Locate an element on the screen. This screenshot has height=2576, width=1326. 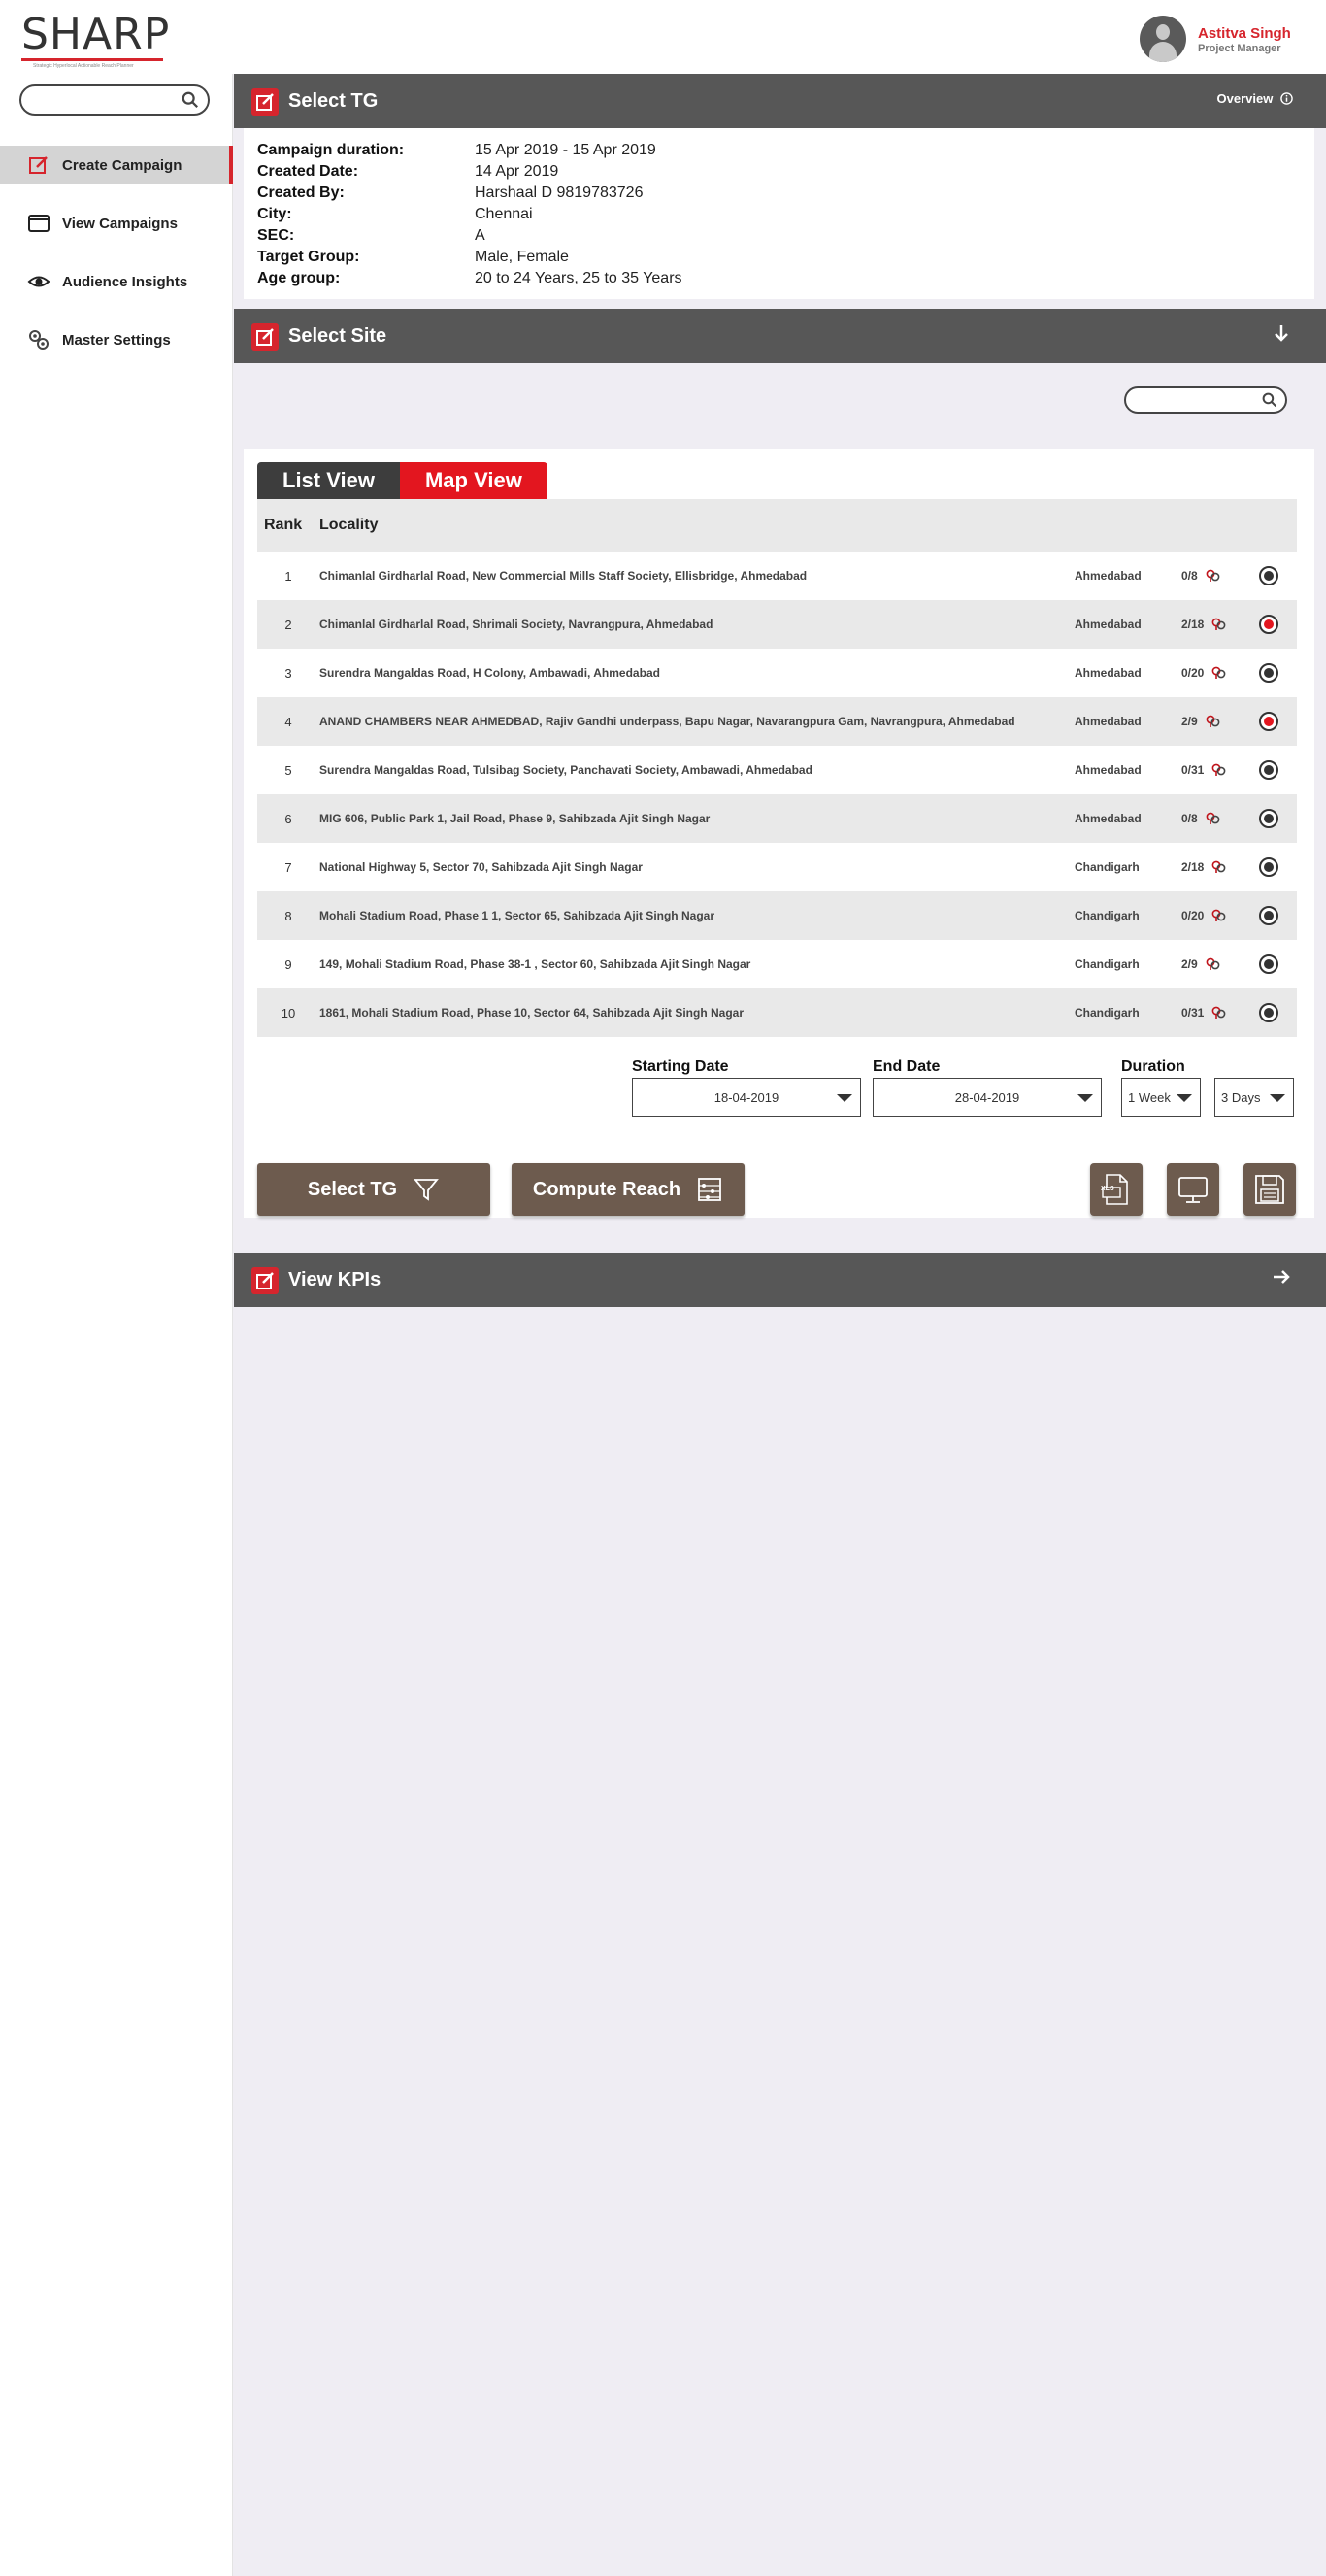
row-rank: 2 is located at coordinates (288, 625).